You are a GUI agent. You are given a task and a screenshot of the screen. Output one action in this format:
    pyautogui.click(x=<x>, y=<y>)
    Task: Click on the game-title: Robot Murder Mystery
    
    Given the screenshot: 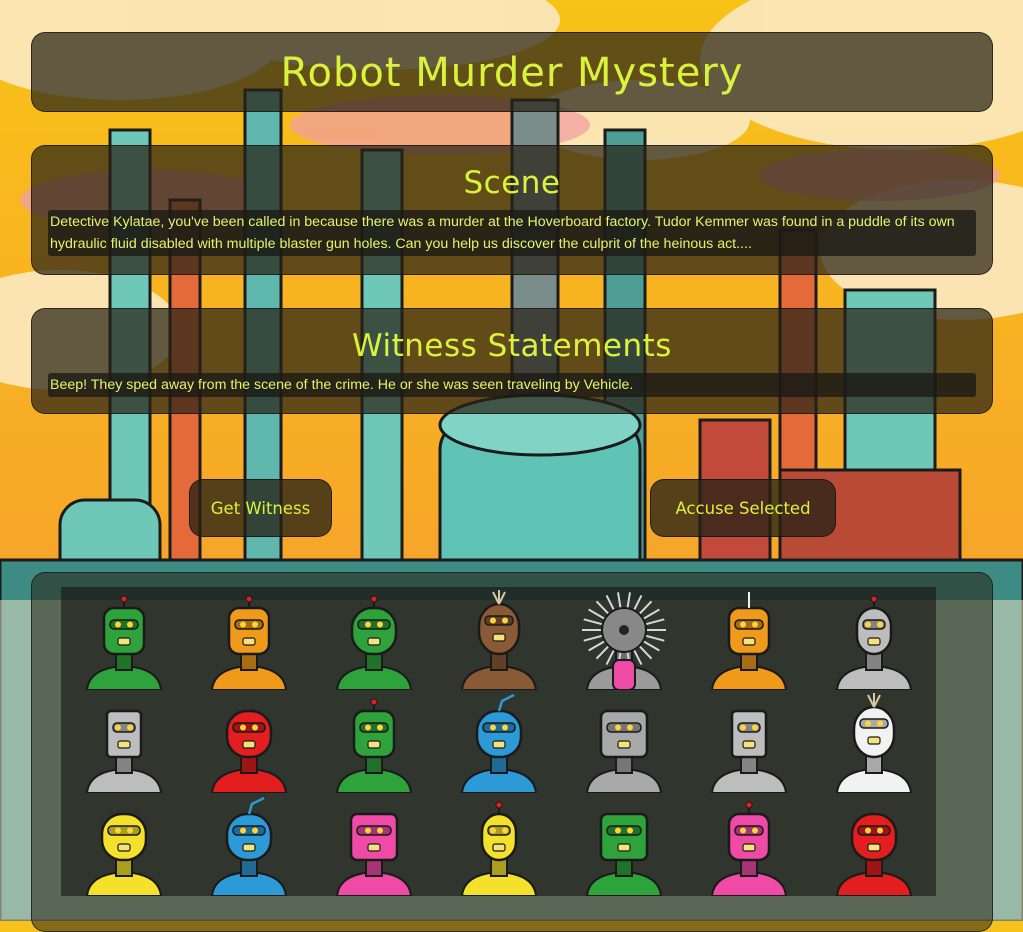 What is the action you would take?
    pyautogui.click(x=512, y=73)
    